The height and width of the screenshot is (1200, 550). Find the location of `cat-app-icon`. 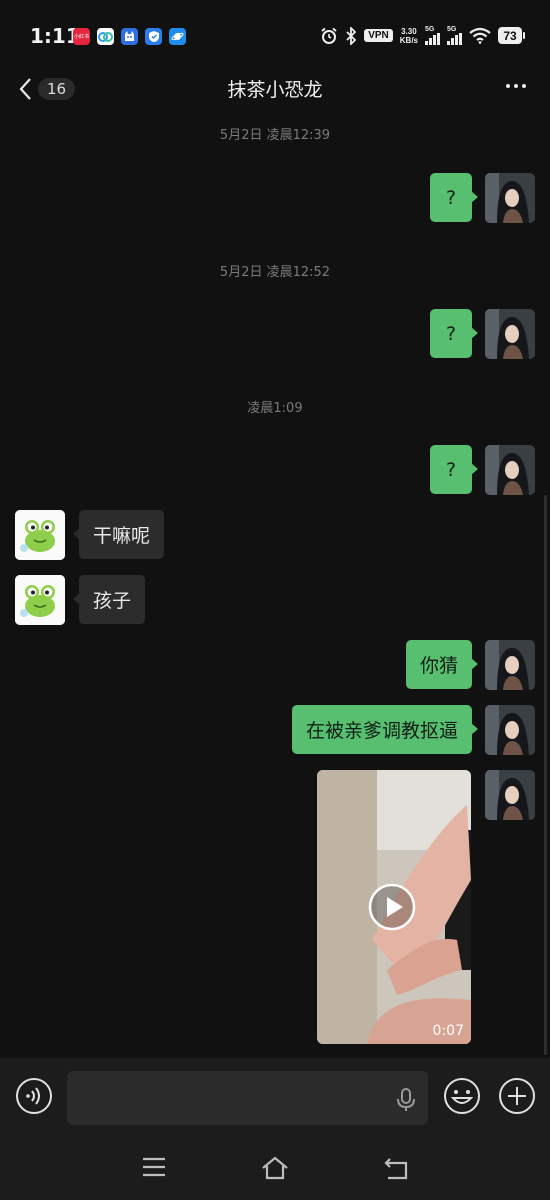

cat-app-icon is located at coordinates (129, 36).